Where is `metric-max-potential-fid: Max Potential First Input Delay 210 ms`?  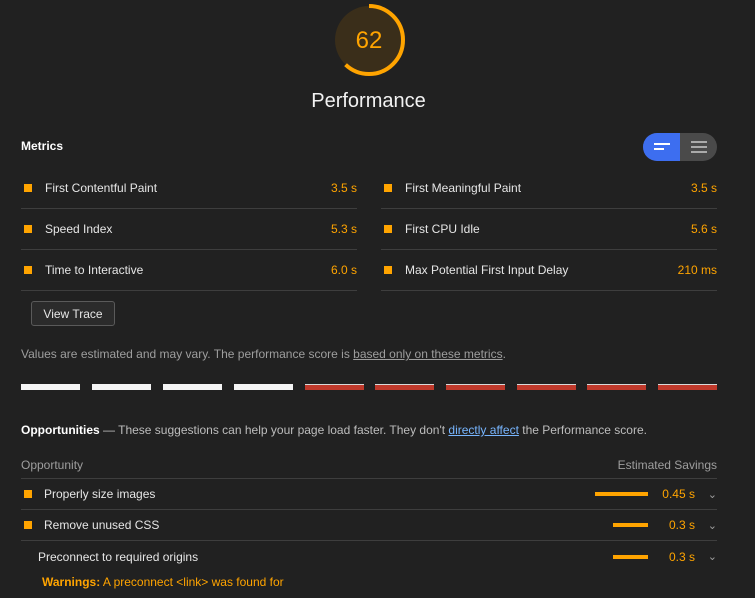 metric-max-potential-fid: Max Potential First Input Delay 210 ms is located at coordinates (549, 270).